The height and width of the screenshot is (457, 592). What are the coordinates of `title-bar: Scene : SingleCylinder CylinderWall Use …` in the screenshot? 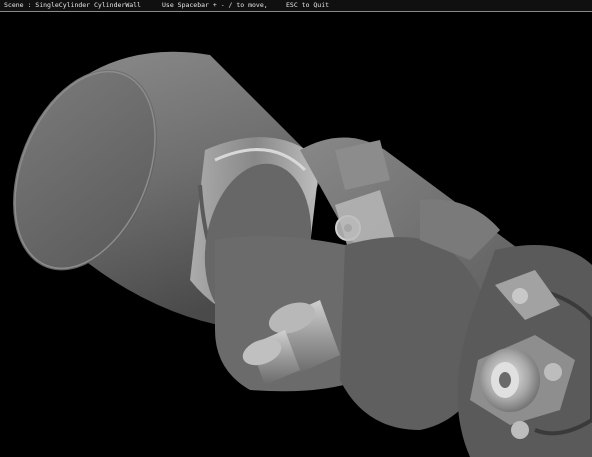 It's located at (296, 6).